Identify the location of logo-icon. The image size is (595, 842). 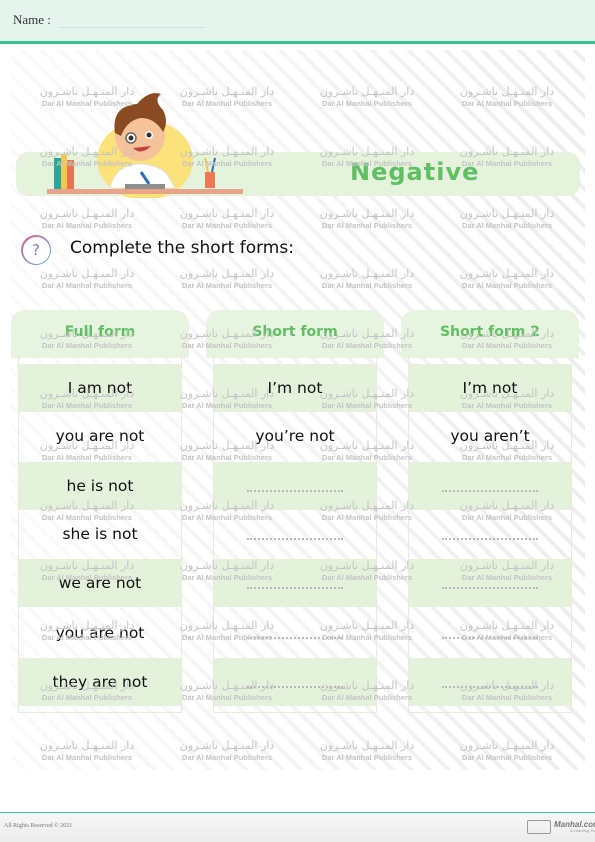
(539, 827).